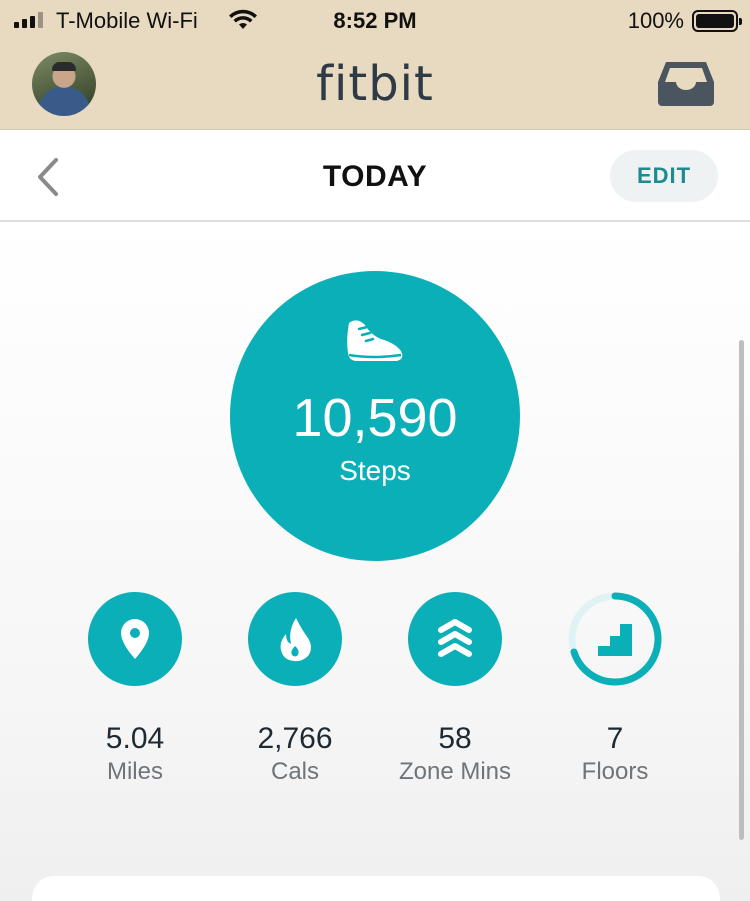 The width and height of the screenshot is (750, 901). What do you see at coordinates (294, 771) in the screenshot?
I see `stat-label: Cals` at bounding box center [294, 771].